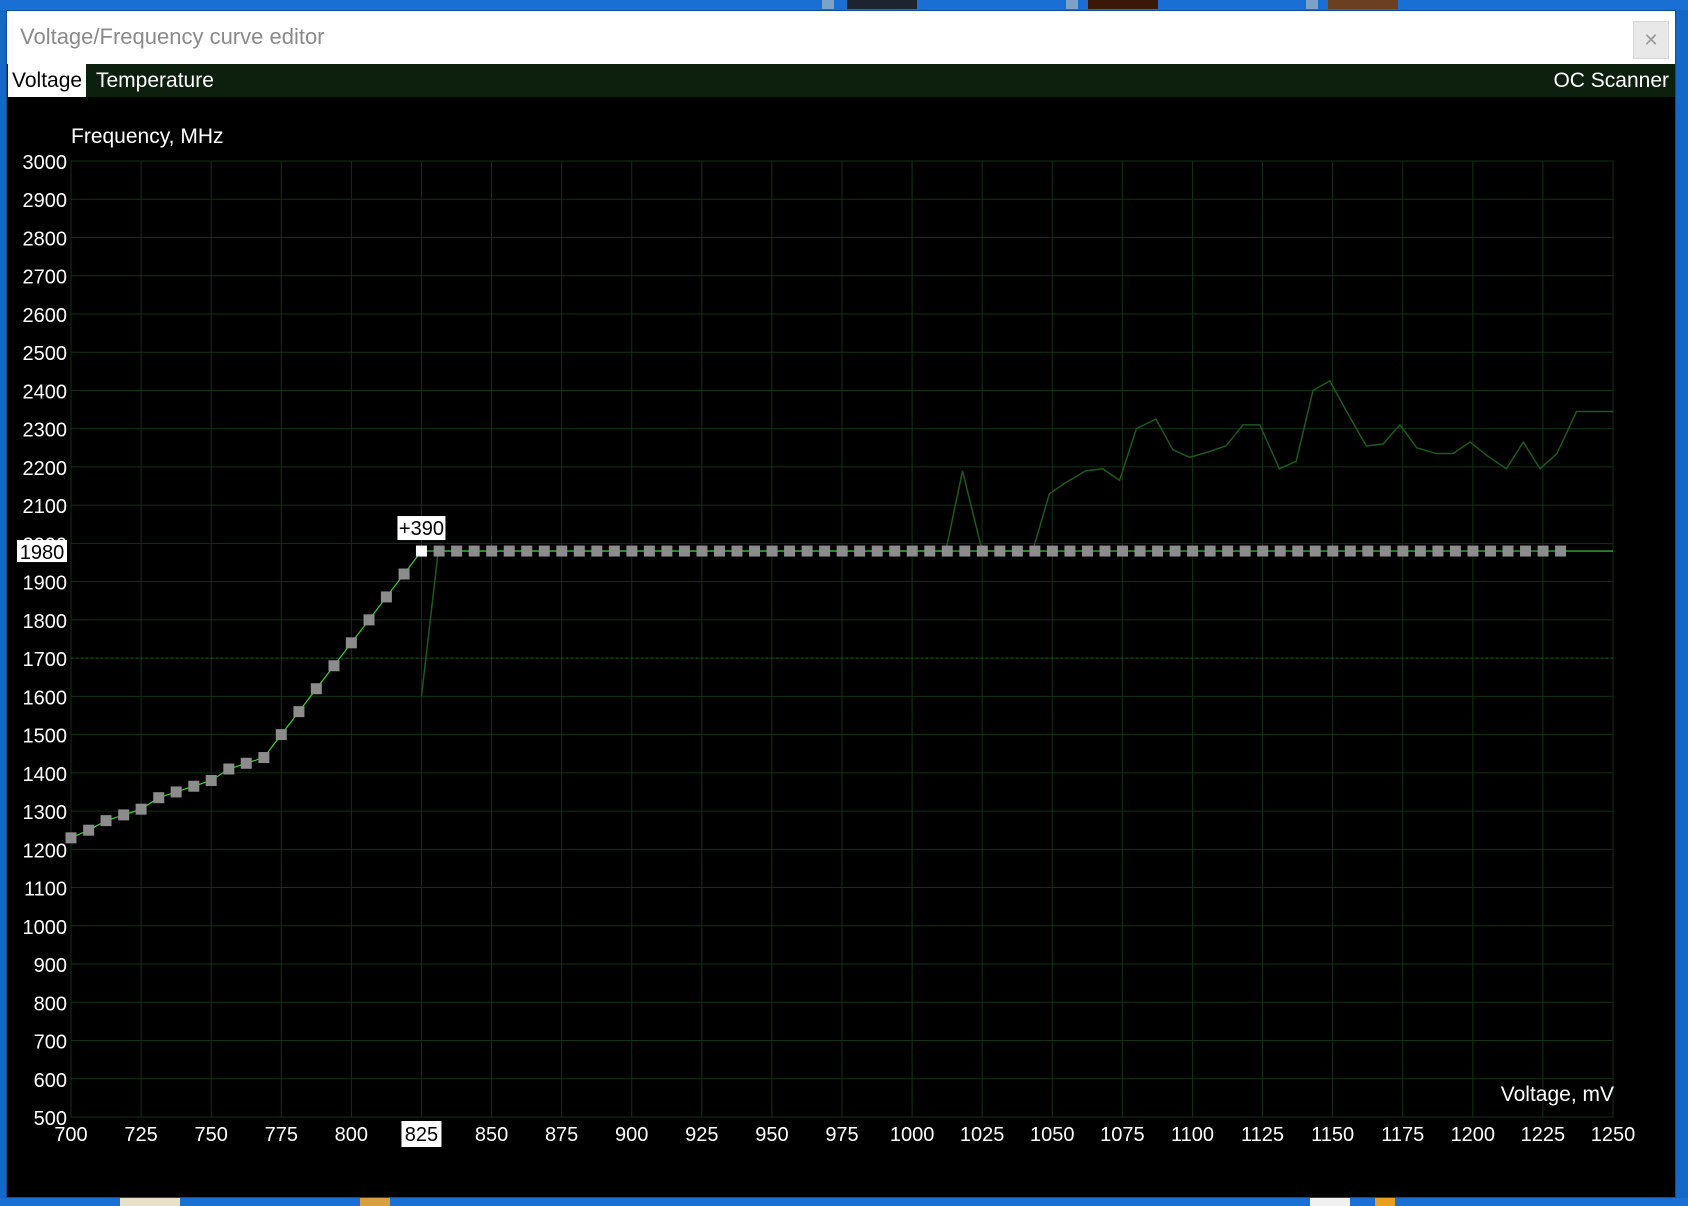  Describe the element at coordinates (155, 80) in the screenshot. I see `tab-temperature: Temperature` at that location.